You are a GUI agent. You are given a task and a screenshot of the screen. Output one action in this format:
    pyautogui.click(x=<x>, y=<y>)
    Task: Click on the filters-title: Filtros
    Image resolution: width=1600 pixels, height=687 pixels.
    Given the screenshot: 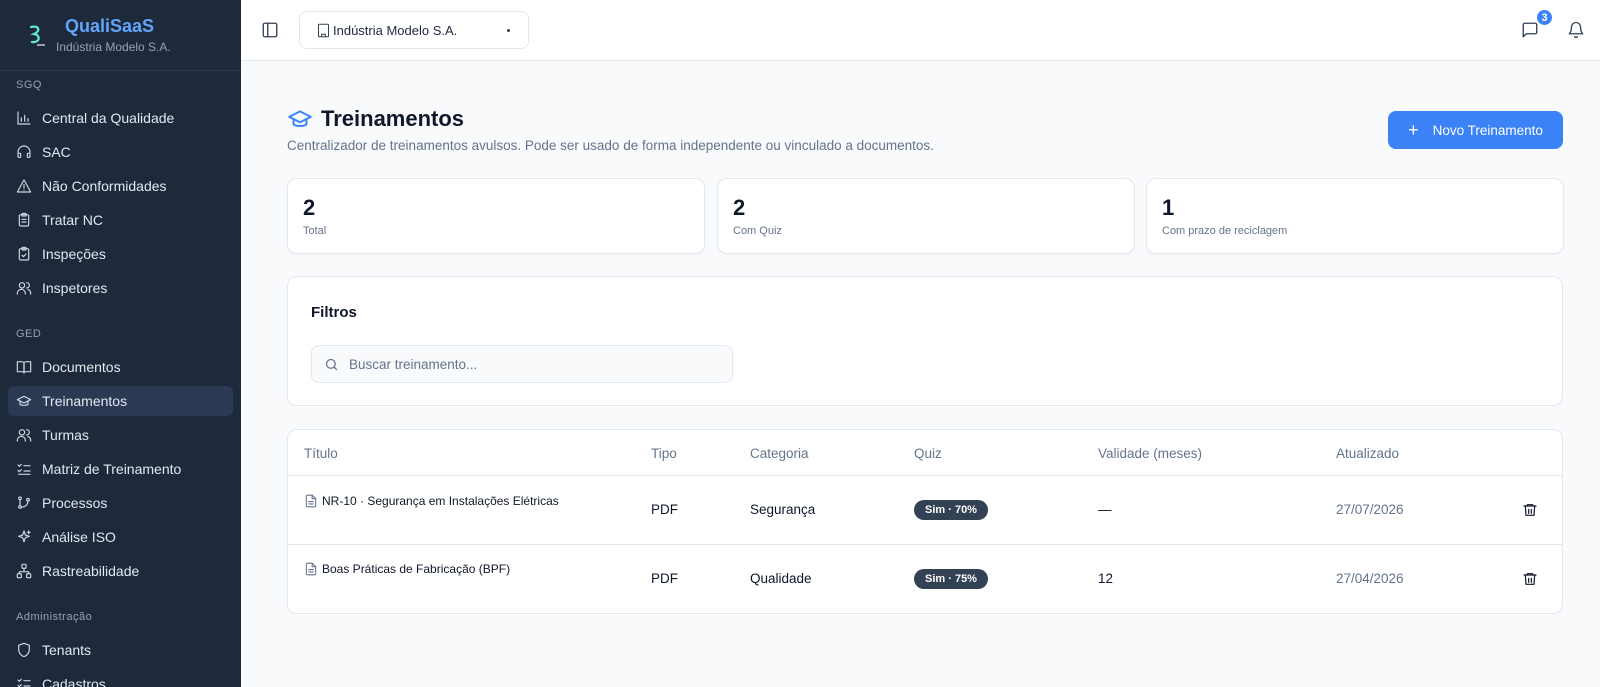 What is the action you would take?
    pyautogui.click(x=334, y=312)
    